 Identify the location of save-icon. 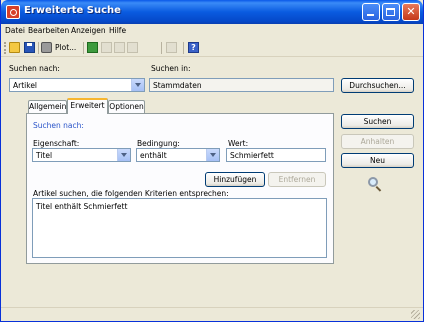
(29, 47).